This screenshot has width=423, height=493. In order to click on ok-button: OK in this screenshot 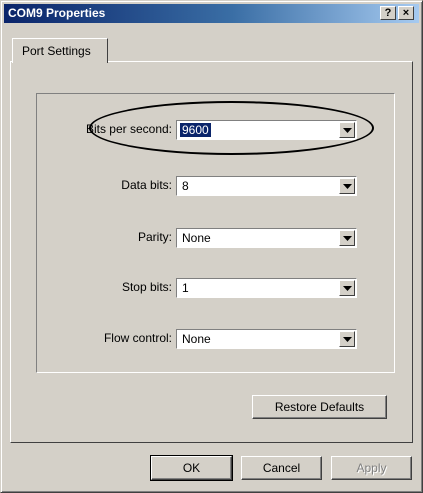, I will do `click(191, 468)`.